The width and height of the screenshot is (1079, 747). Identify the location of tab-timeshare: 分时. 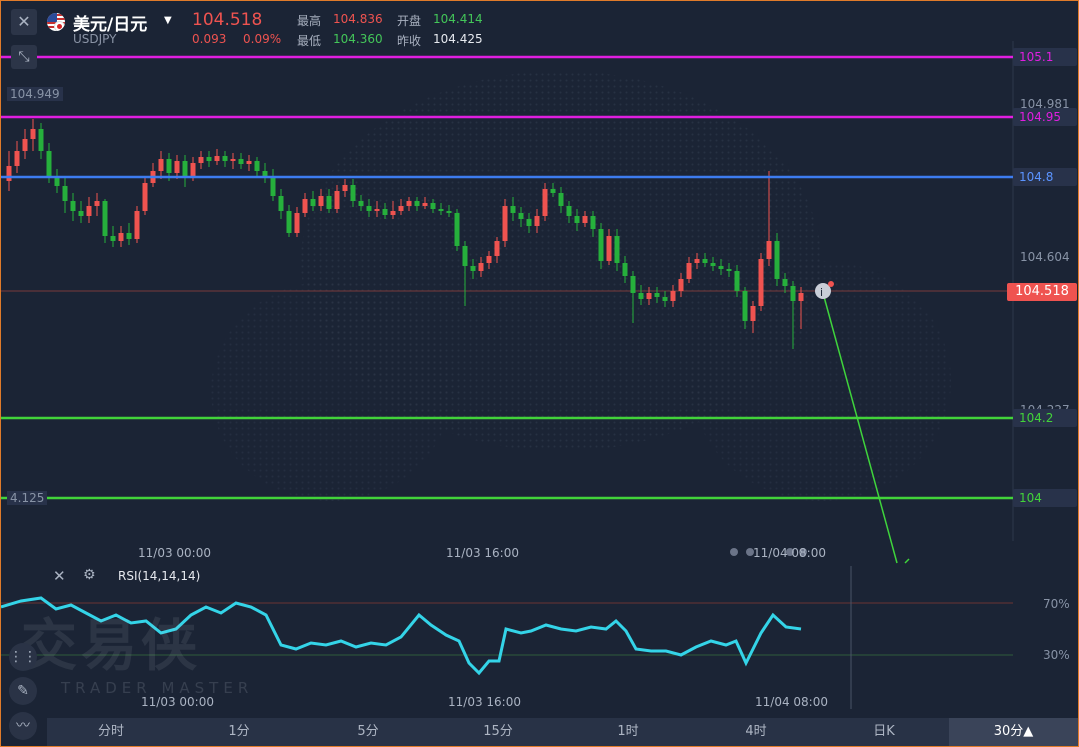
(111, 732).